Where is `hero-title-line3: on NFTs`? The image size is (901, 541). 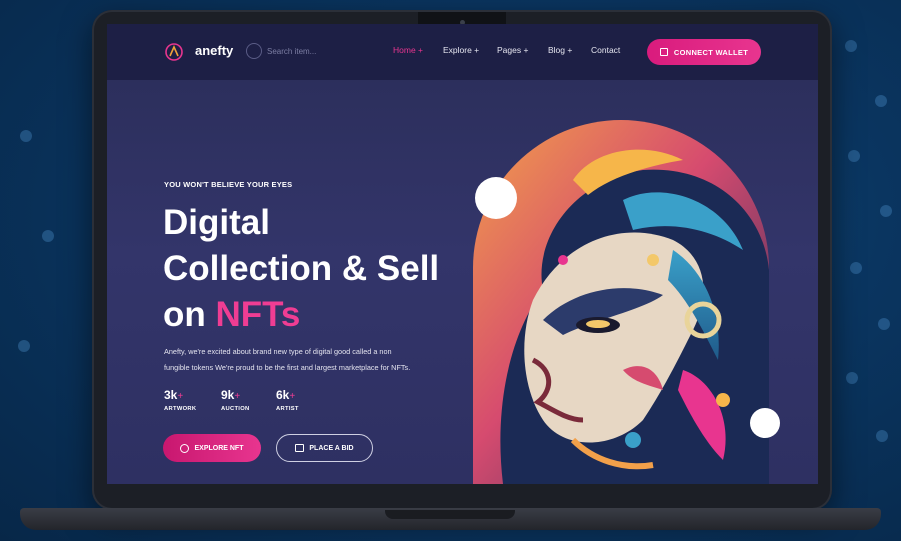
hero-title-line3: on NFTs is located at coordinates (323, 315).